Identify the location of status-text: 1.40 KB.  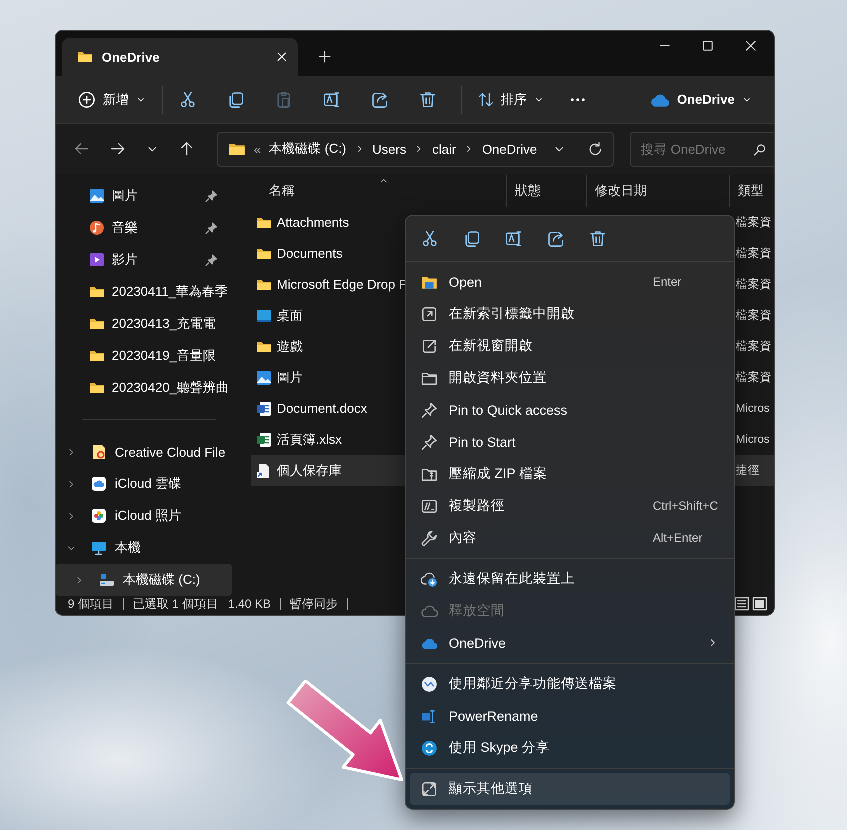
(250, 604).